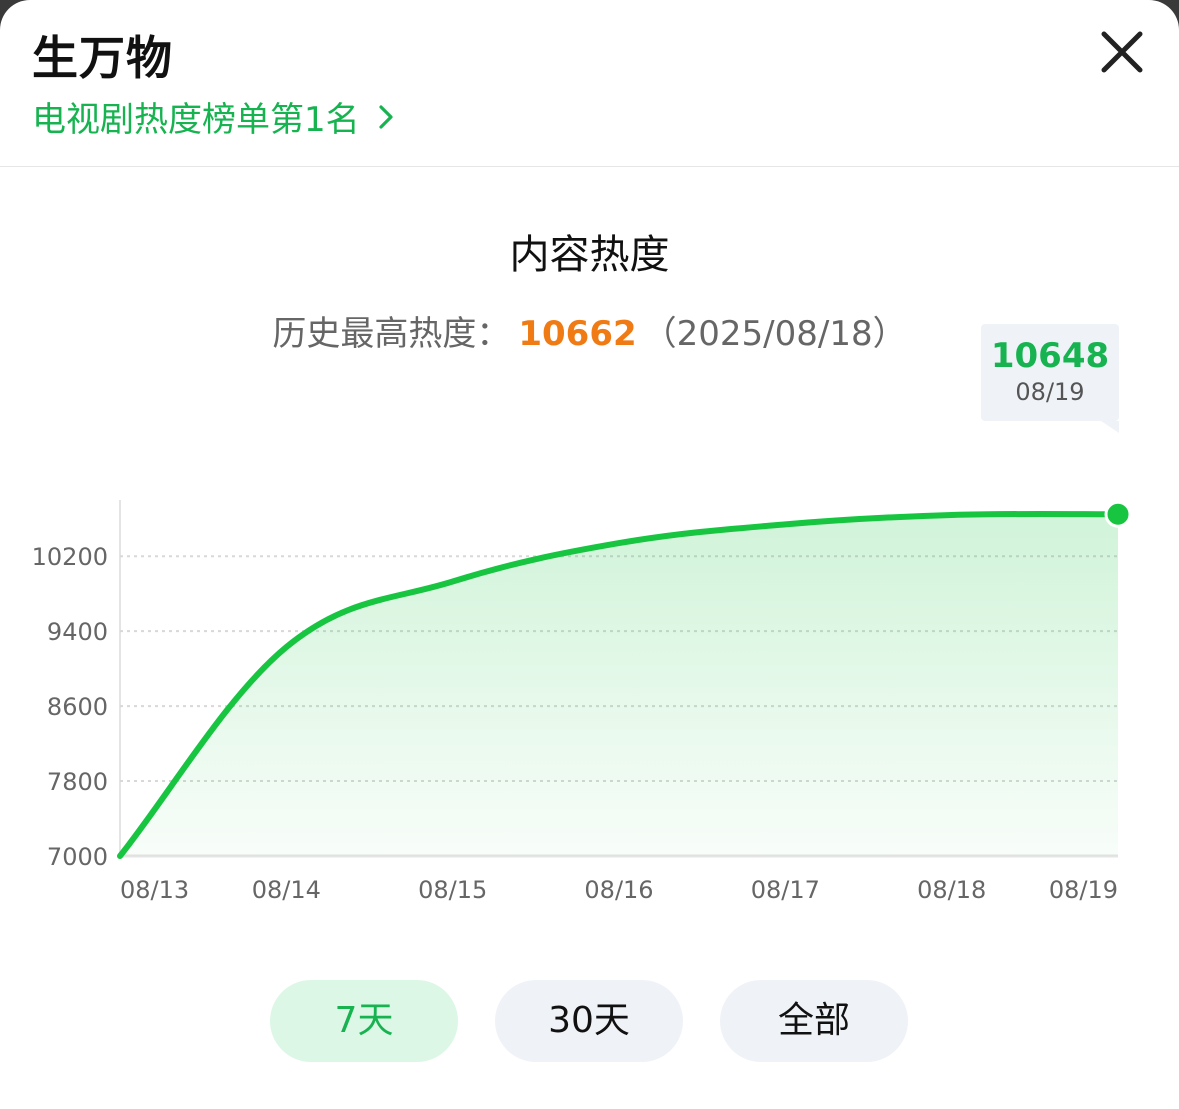 This screenshot has width=1179, height=1109. Describe the element at coordinates (102, 58) in the screenshot. I see `drama-title: 生万物` at that location.